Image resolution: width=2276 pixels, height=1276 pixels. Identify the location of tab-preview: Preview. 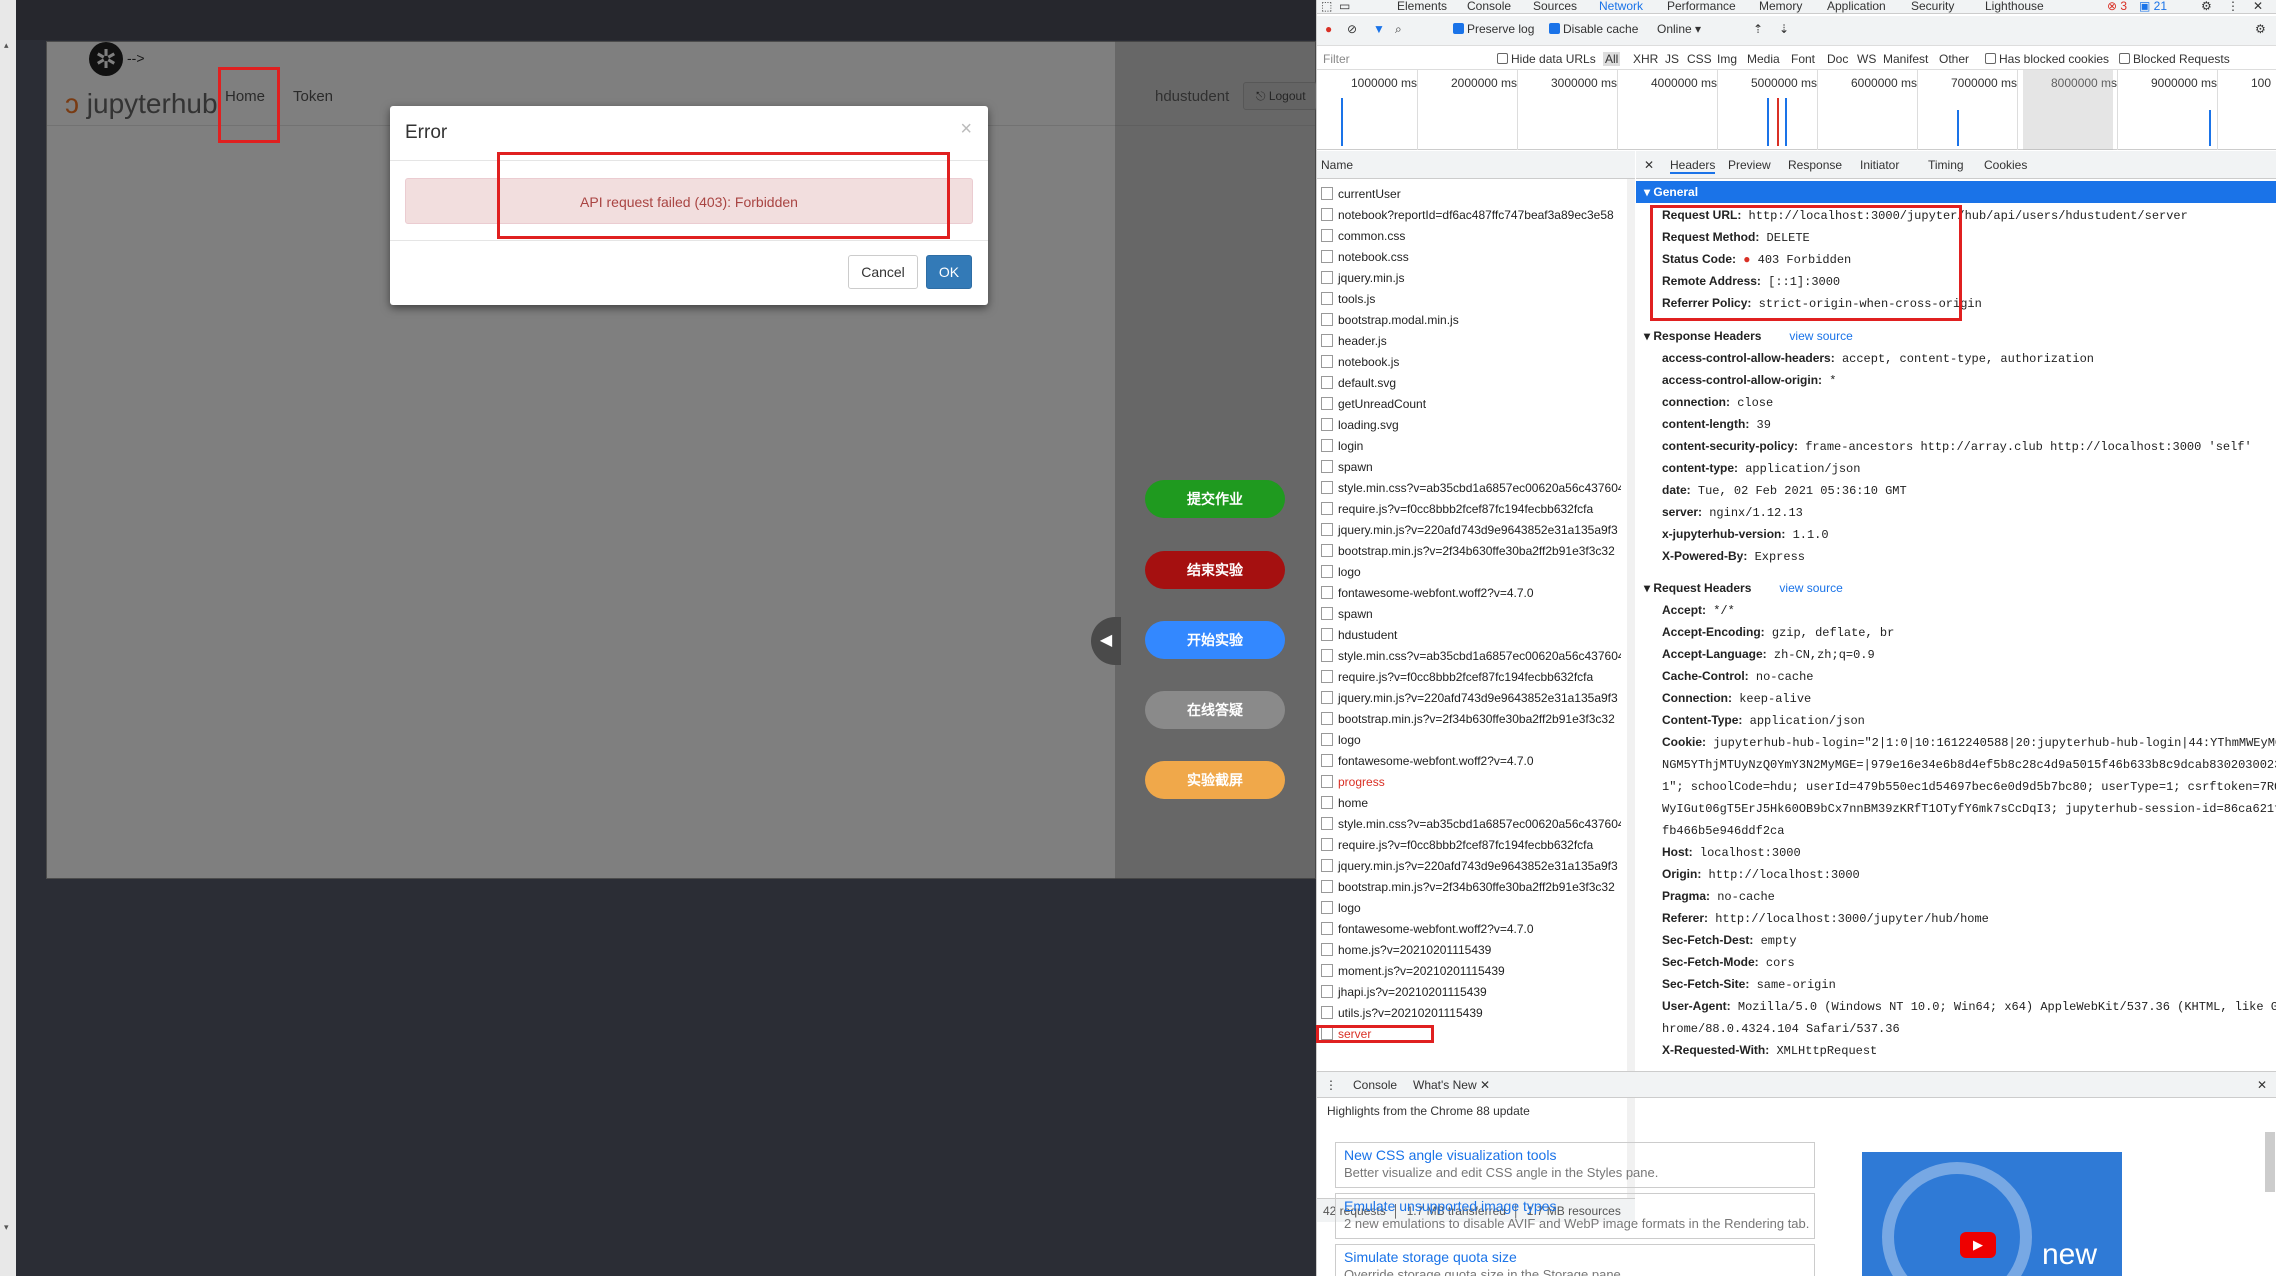
(1749, 165).